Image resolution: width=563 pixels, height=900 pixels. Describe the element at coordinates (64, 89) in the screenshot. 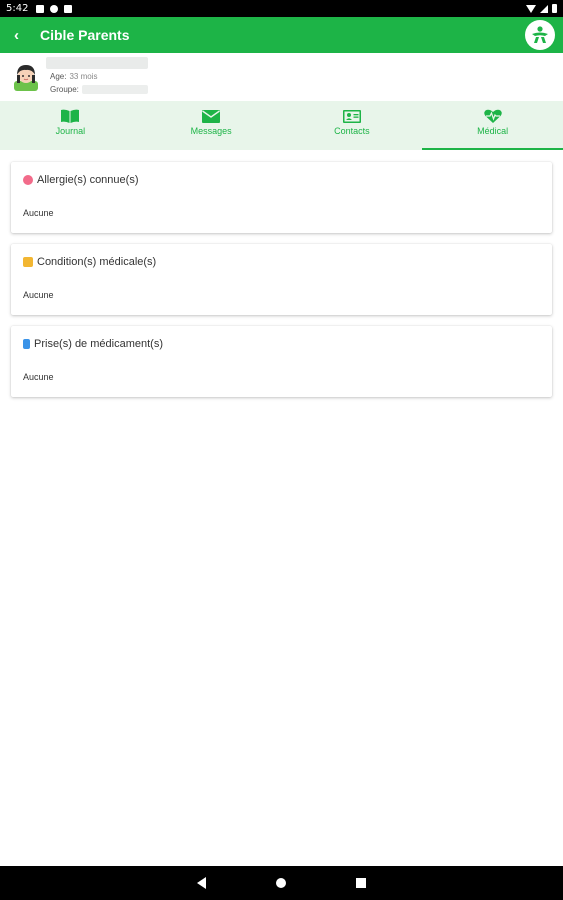

I see `group-label: Groupe:` at that location.